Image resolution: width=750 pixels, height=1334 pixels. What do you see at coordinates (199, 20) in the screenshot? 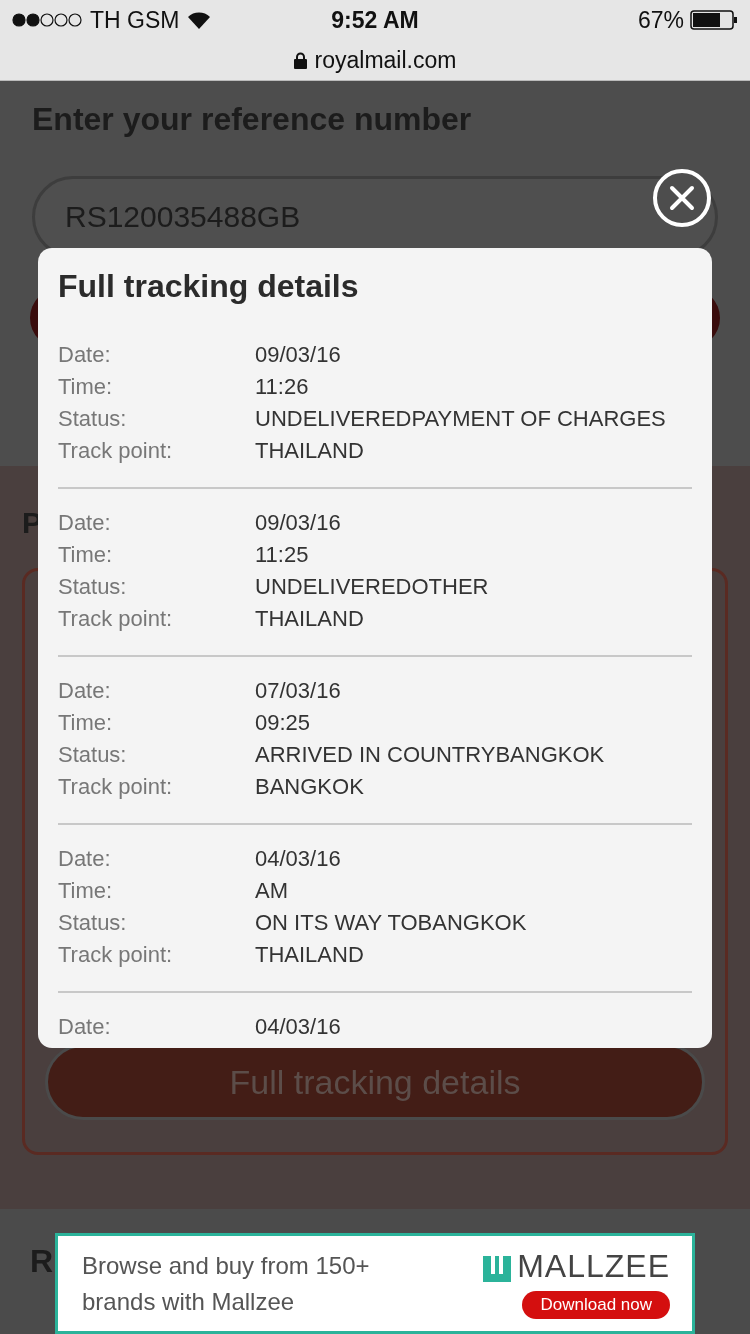
I see `wifi-icon` at bounding box center [199, 20].